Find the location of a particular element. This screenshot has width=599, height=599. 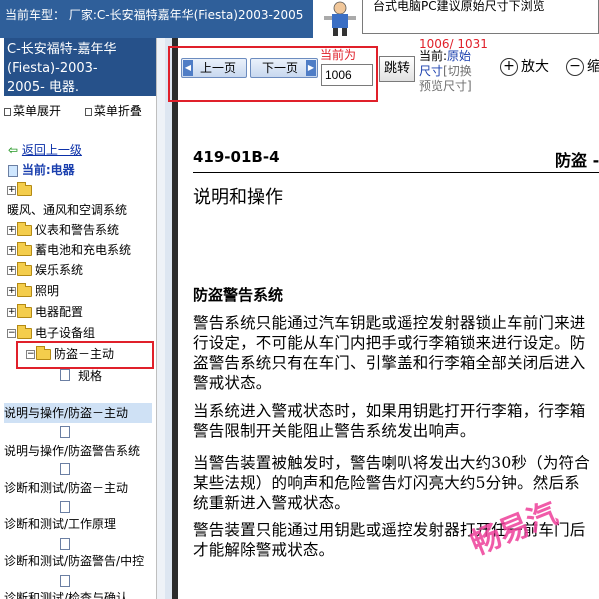

menu-expand-label: 菜单展开 is located at coordinates (37, 111).